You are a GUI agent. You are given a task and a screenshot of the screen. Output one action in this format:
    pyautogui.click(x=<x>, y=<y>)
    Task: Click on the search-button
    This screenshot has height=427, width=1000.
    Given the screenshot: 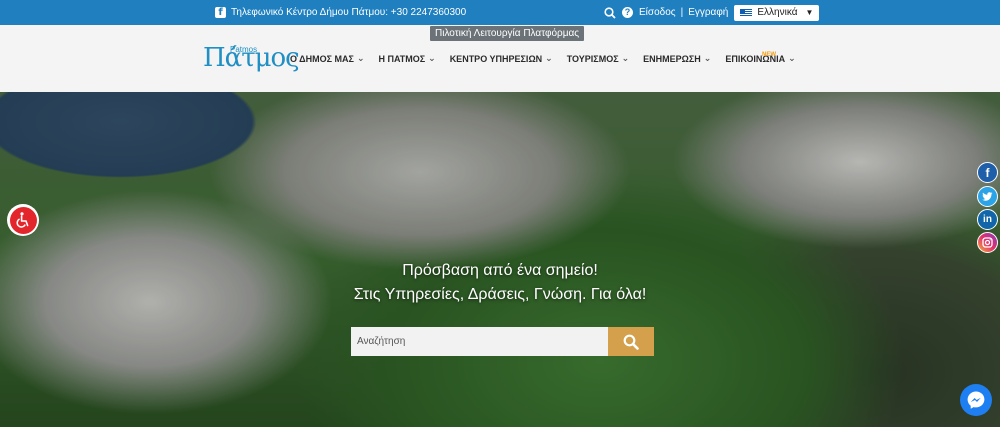 What is the action you would take?
    pyautogui.click(x=631, y=341)
    